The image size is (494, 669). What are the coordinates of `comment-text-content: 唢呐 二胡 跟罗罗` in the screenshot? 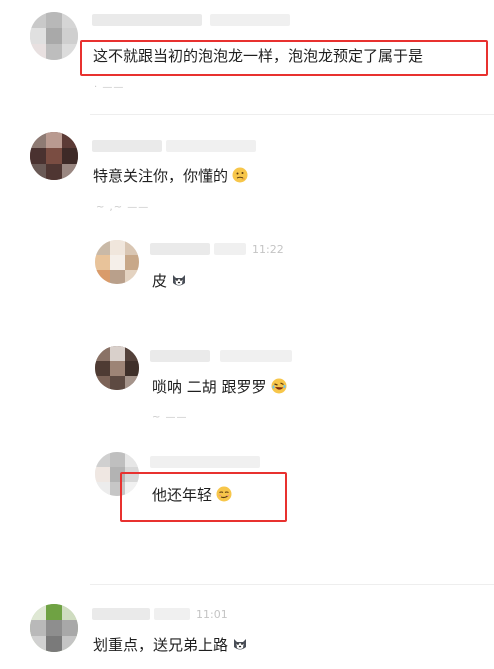 It's located at (209, 387).